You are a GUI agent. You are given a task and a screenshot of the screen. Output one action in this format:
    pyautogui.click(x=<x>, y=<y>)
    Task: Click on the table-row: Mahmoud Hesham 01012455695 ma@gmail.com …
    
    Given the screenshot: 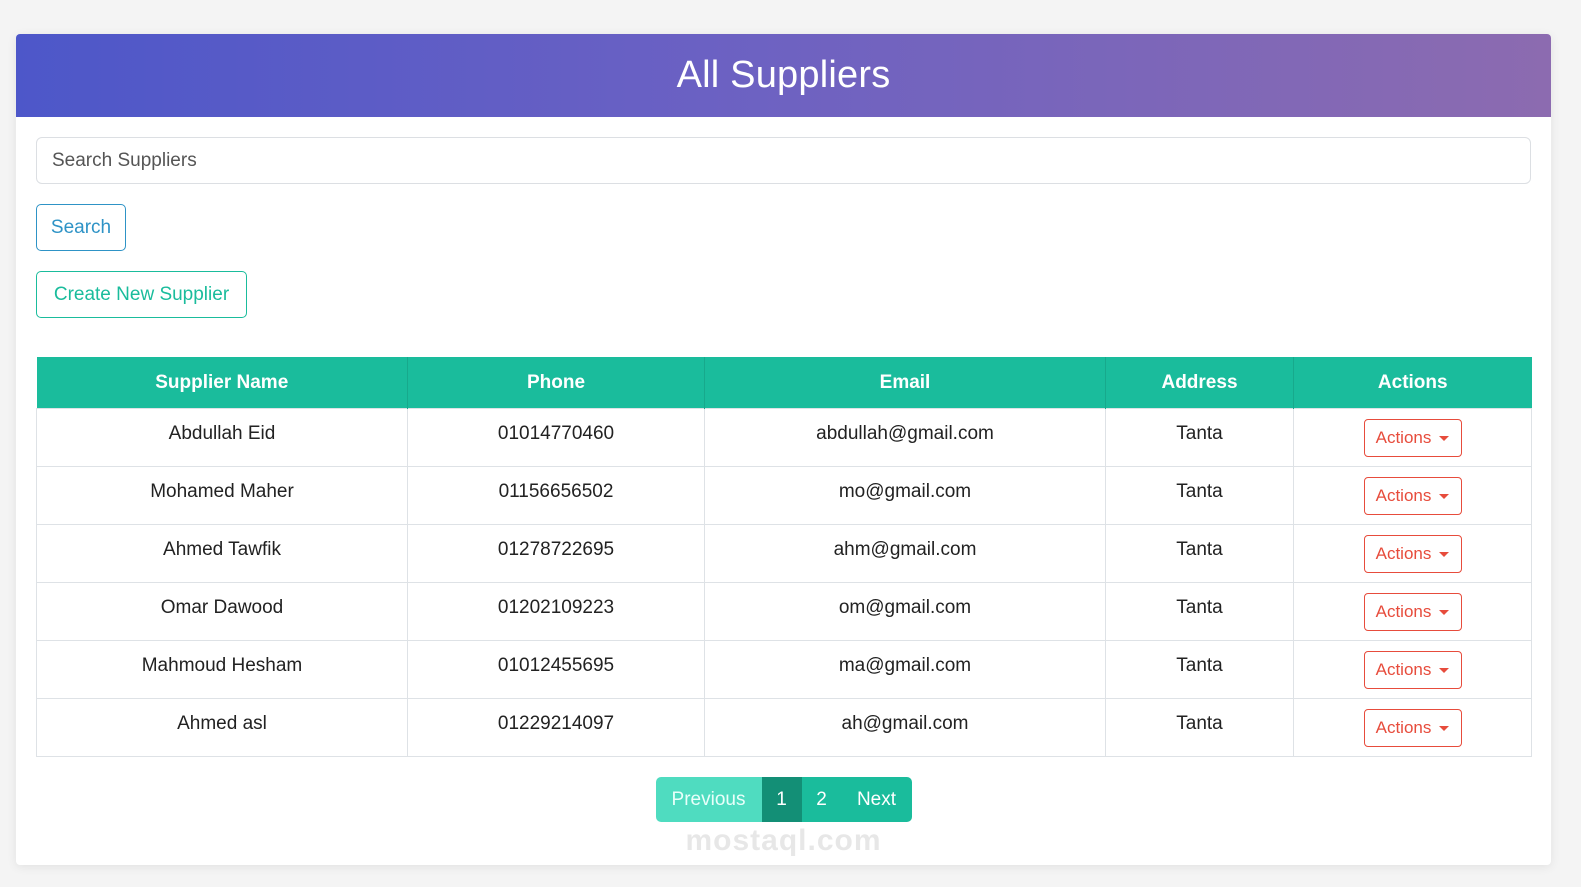 What is the action you would take?
    pyautogui.click(x=784, y=669)
    